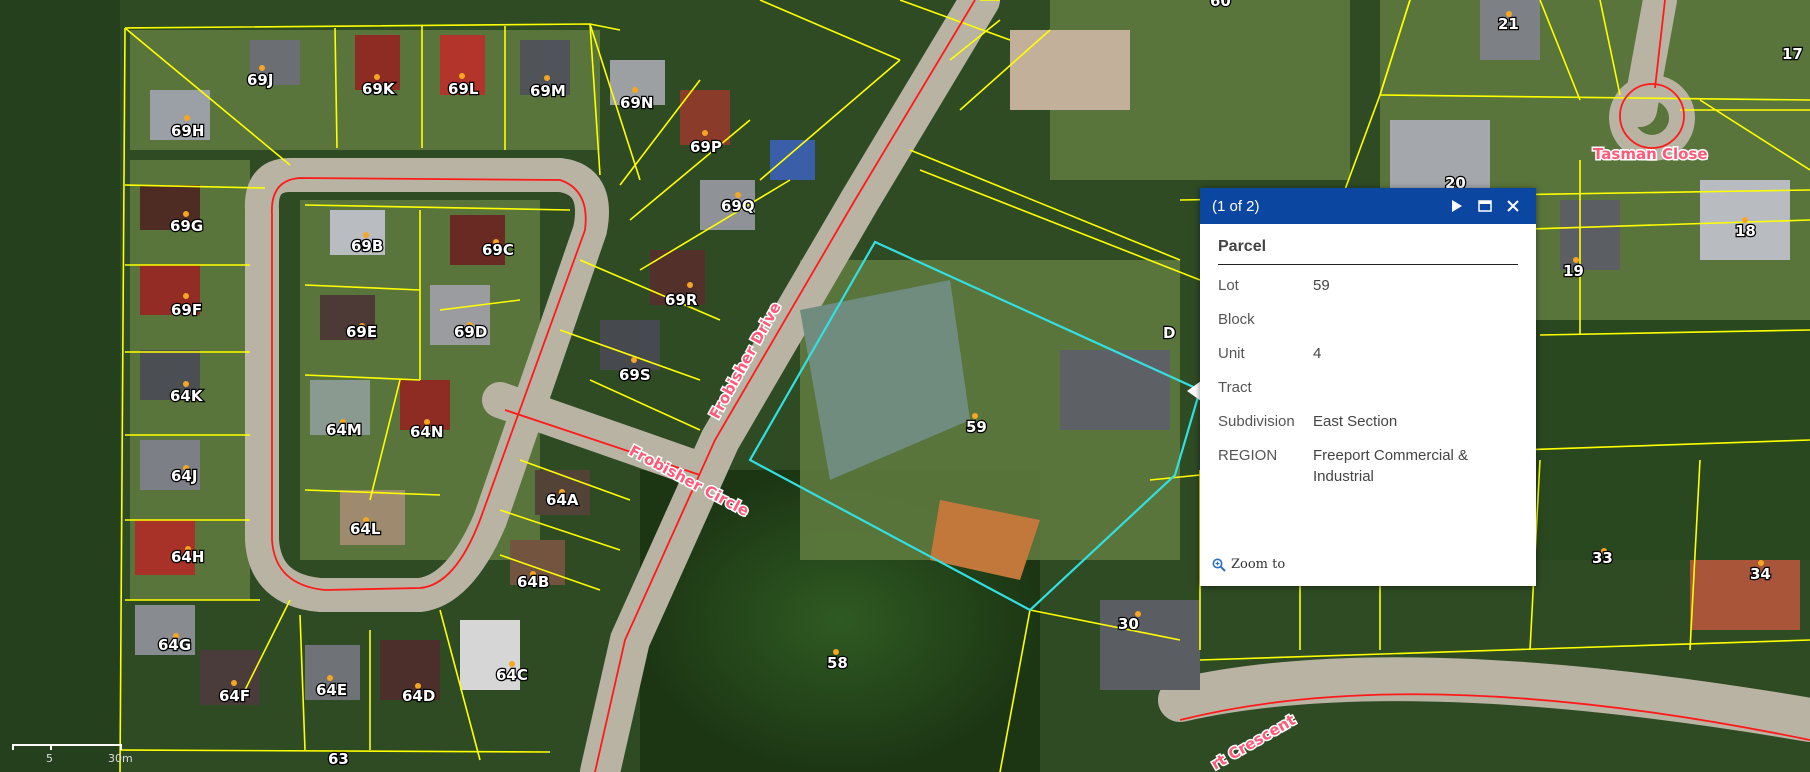  I want to click on play-next-icon, so click(1457, 206).